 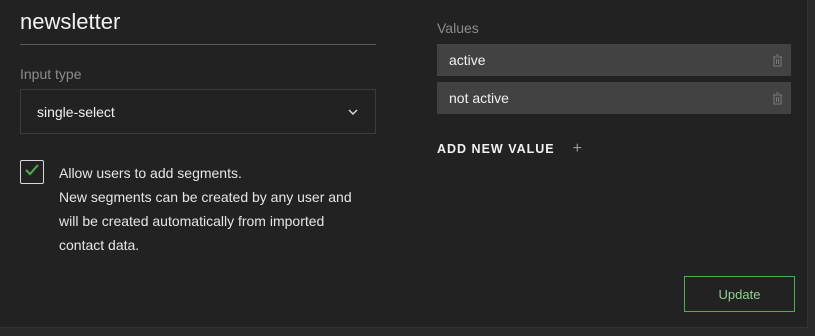 I want to click on value-row: active, so click(x=614, y=60).